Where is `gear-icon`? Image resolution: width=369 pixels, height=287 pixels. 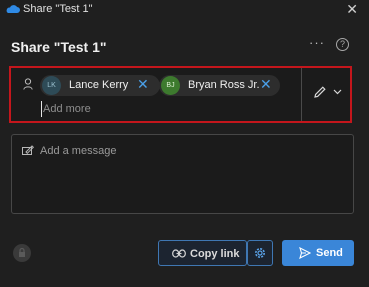 gear-icon is located at coordinates (260, 253).